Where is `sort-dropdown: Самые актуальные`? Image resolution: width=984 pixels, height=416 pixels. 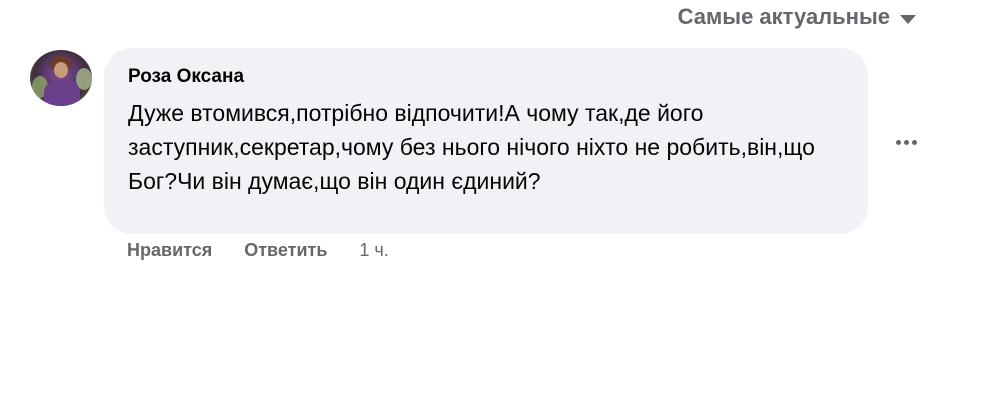
sort-dropdown: Самые актуальные is located at coordinates (797, 17).